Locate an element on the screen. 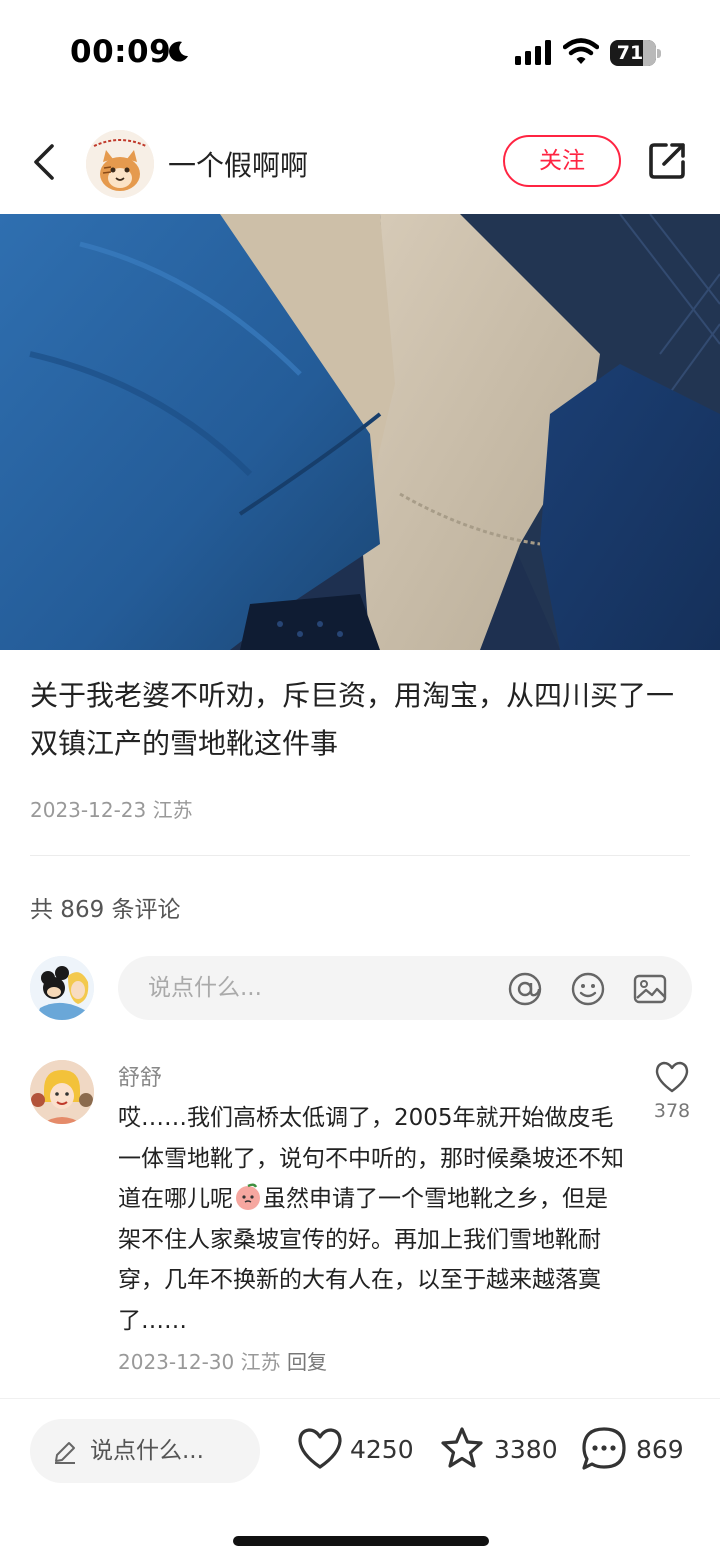 The width and height of the screenshot is (720, 1560). moon-icon is located at coordinates (178, 51).